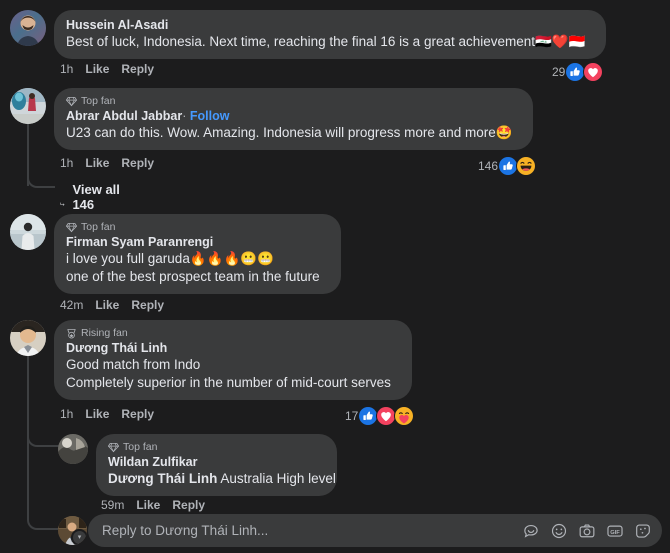 Image resolution: width=670 pixels, height=553 pixels. I want to click on thread-connector-abrar, so click(28, 152).